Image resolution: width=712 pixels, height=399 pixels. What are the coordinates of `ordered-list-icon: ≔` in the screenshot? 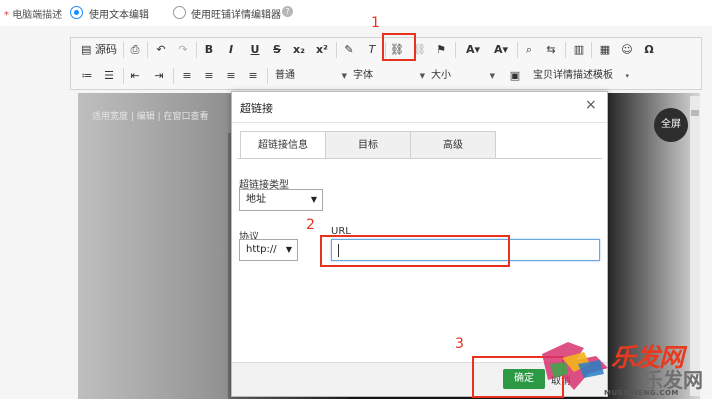 It's located at (87, 76).